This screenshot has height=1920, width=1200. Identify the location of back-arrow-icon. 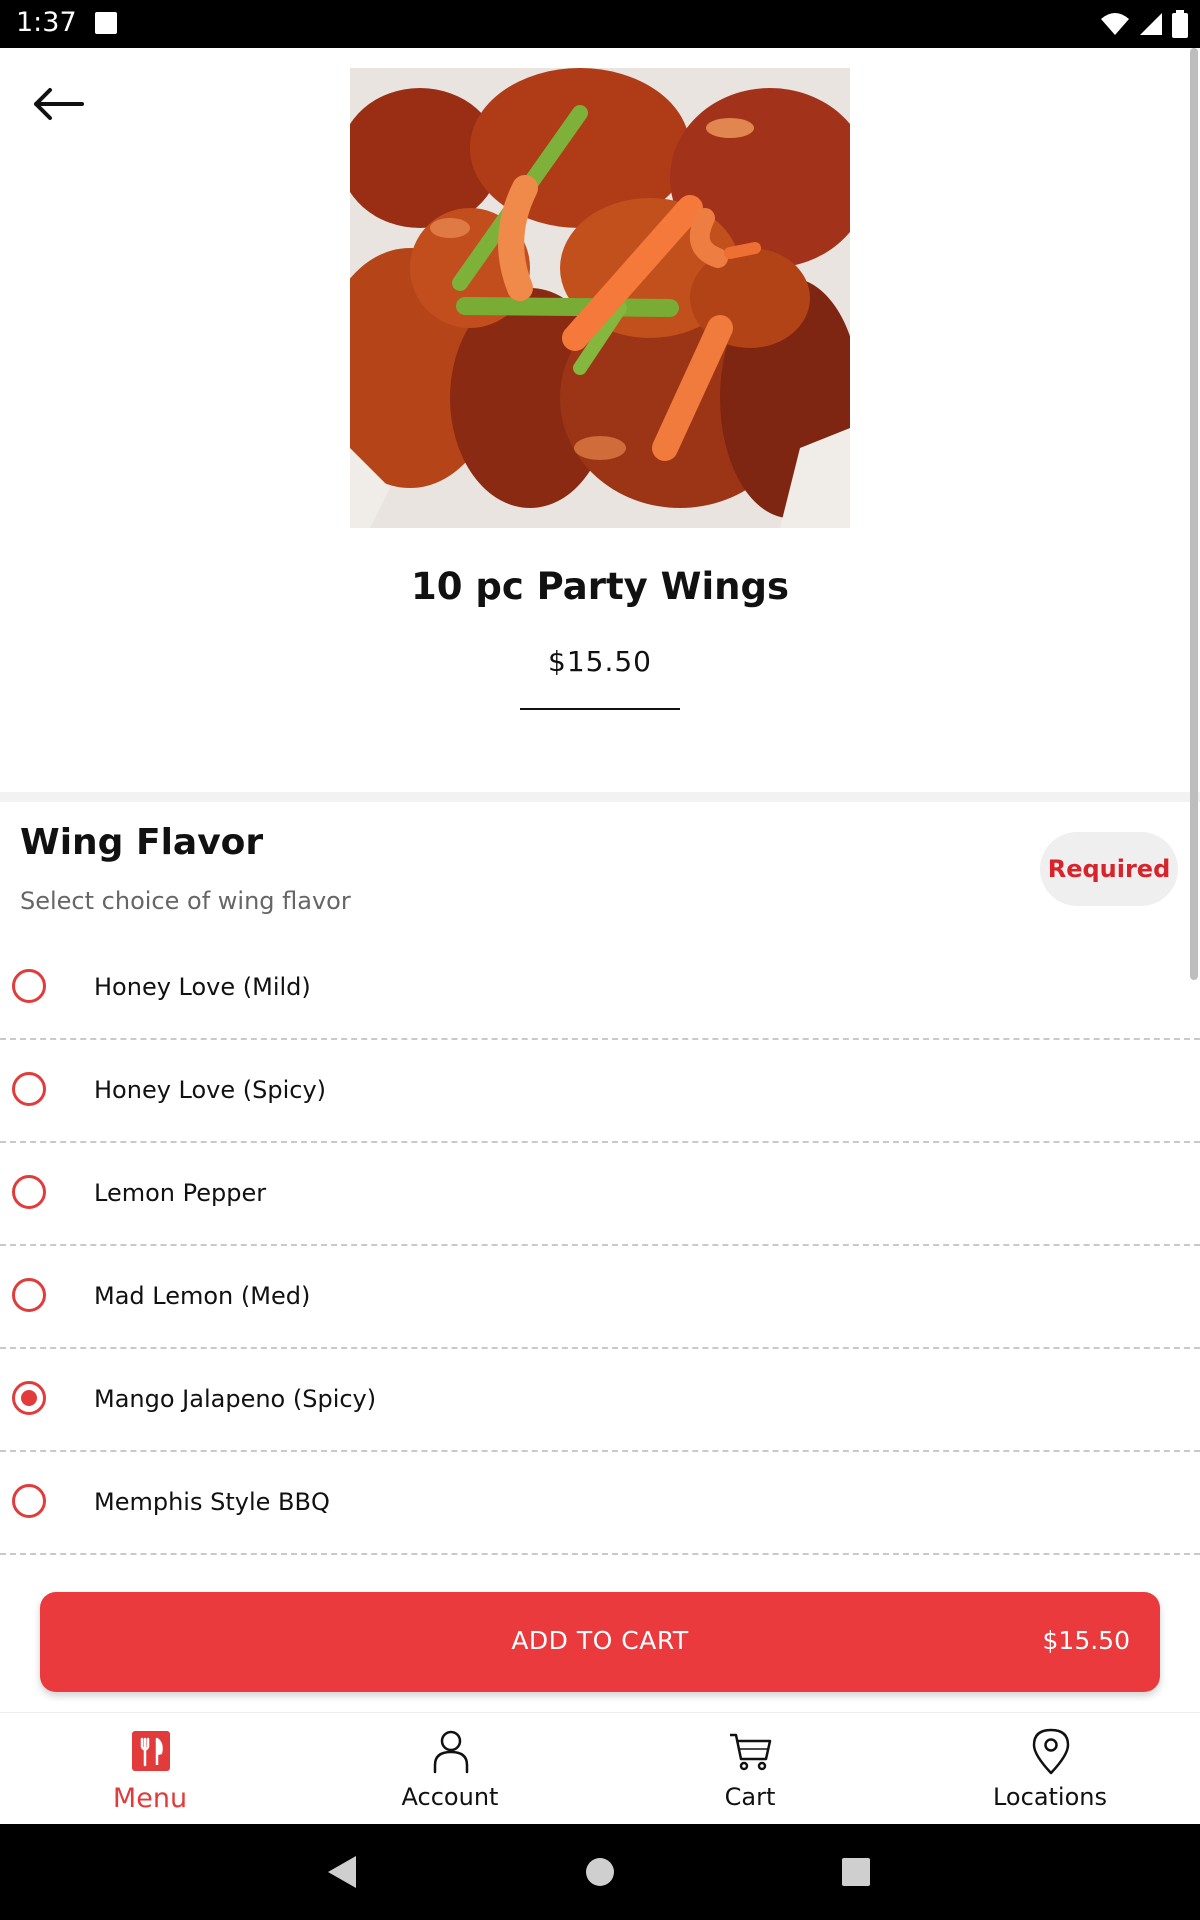
(59, 104).